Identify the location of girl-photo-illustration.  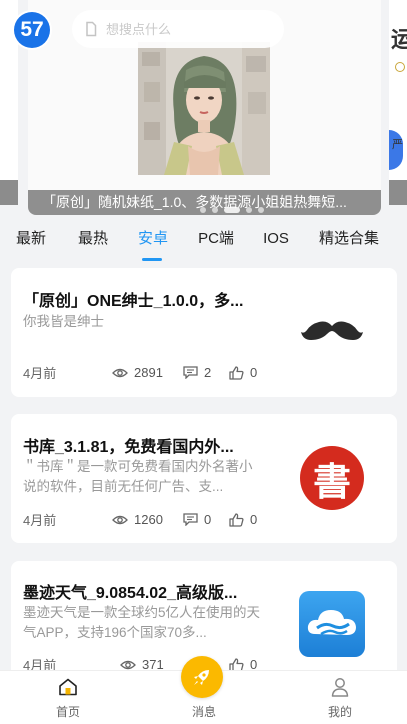
(204, 108).